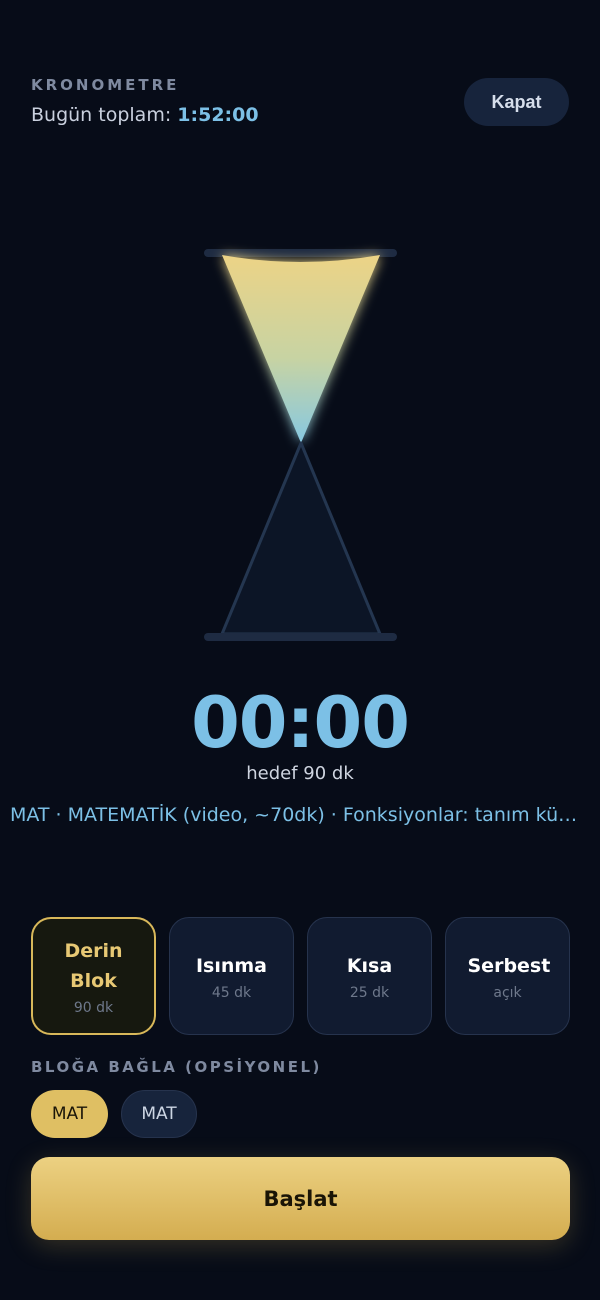  Describe the element at coordinates (301, 538) in the screenshot. I see `hourglass-bottom-bulb` at that location.